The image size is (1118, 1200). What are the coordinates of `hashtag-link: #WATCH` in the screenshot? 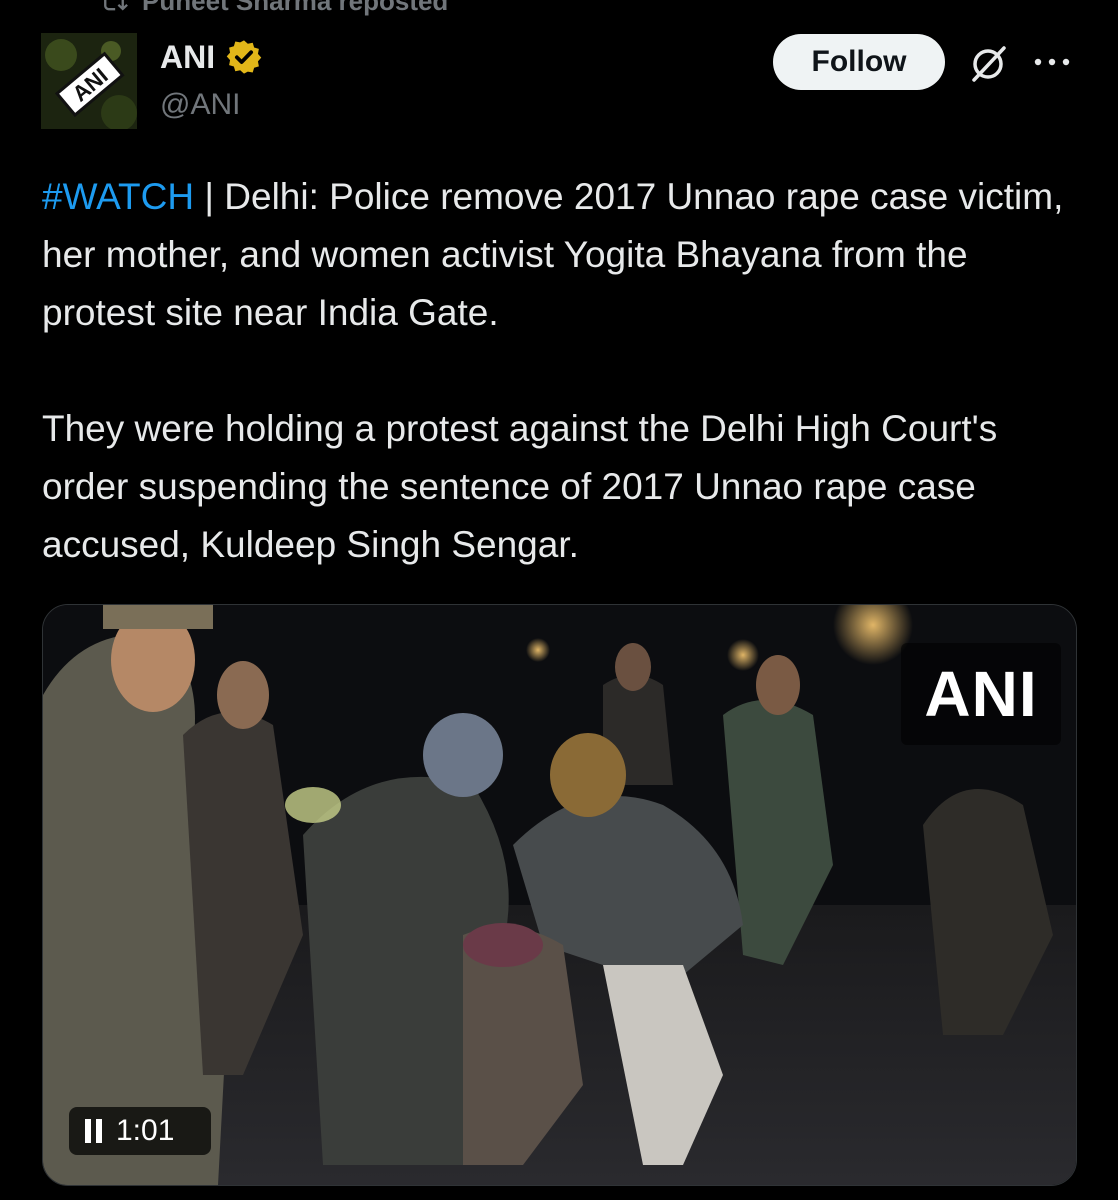 It's located at (118, 196).